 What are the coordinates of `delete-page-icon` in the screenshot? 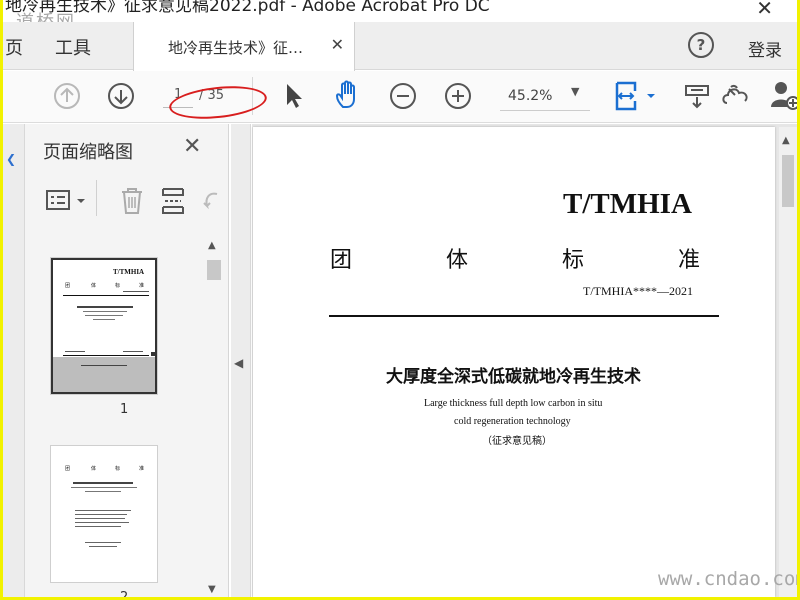 It's located at (132, 201).